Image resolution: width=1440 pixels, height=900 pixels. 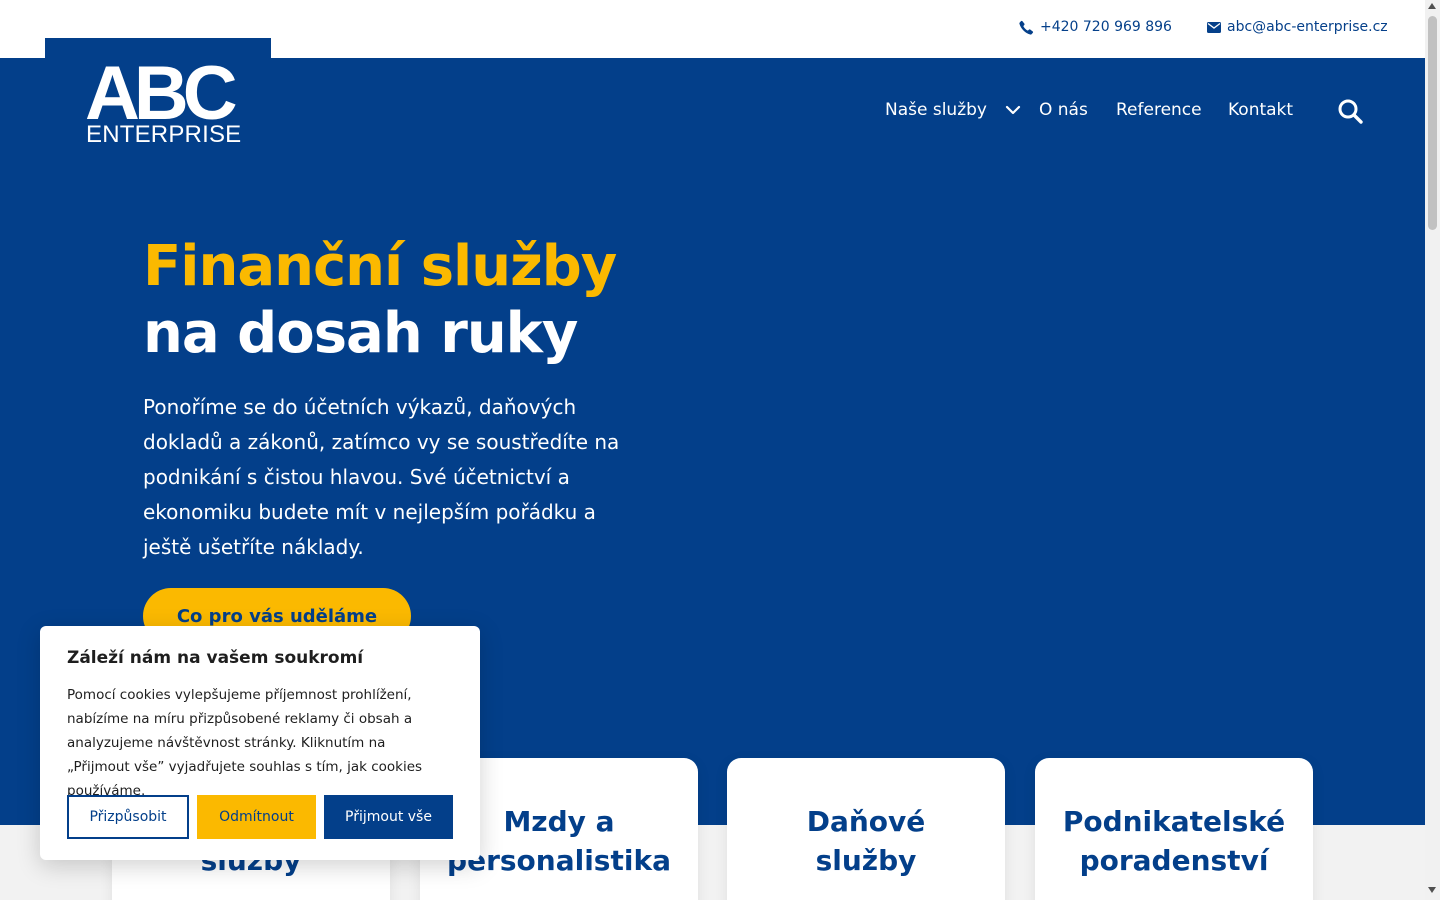 I want to click on nav-item-services-label: Naše služby, so click(x=936, y=110).